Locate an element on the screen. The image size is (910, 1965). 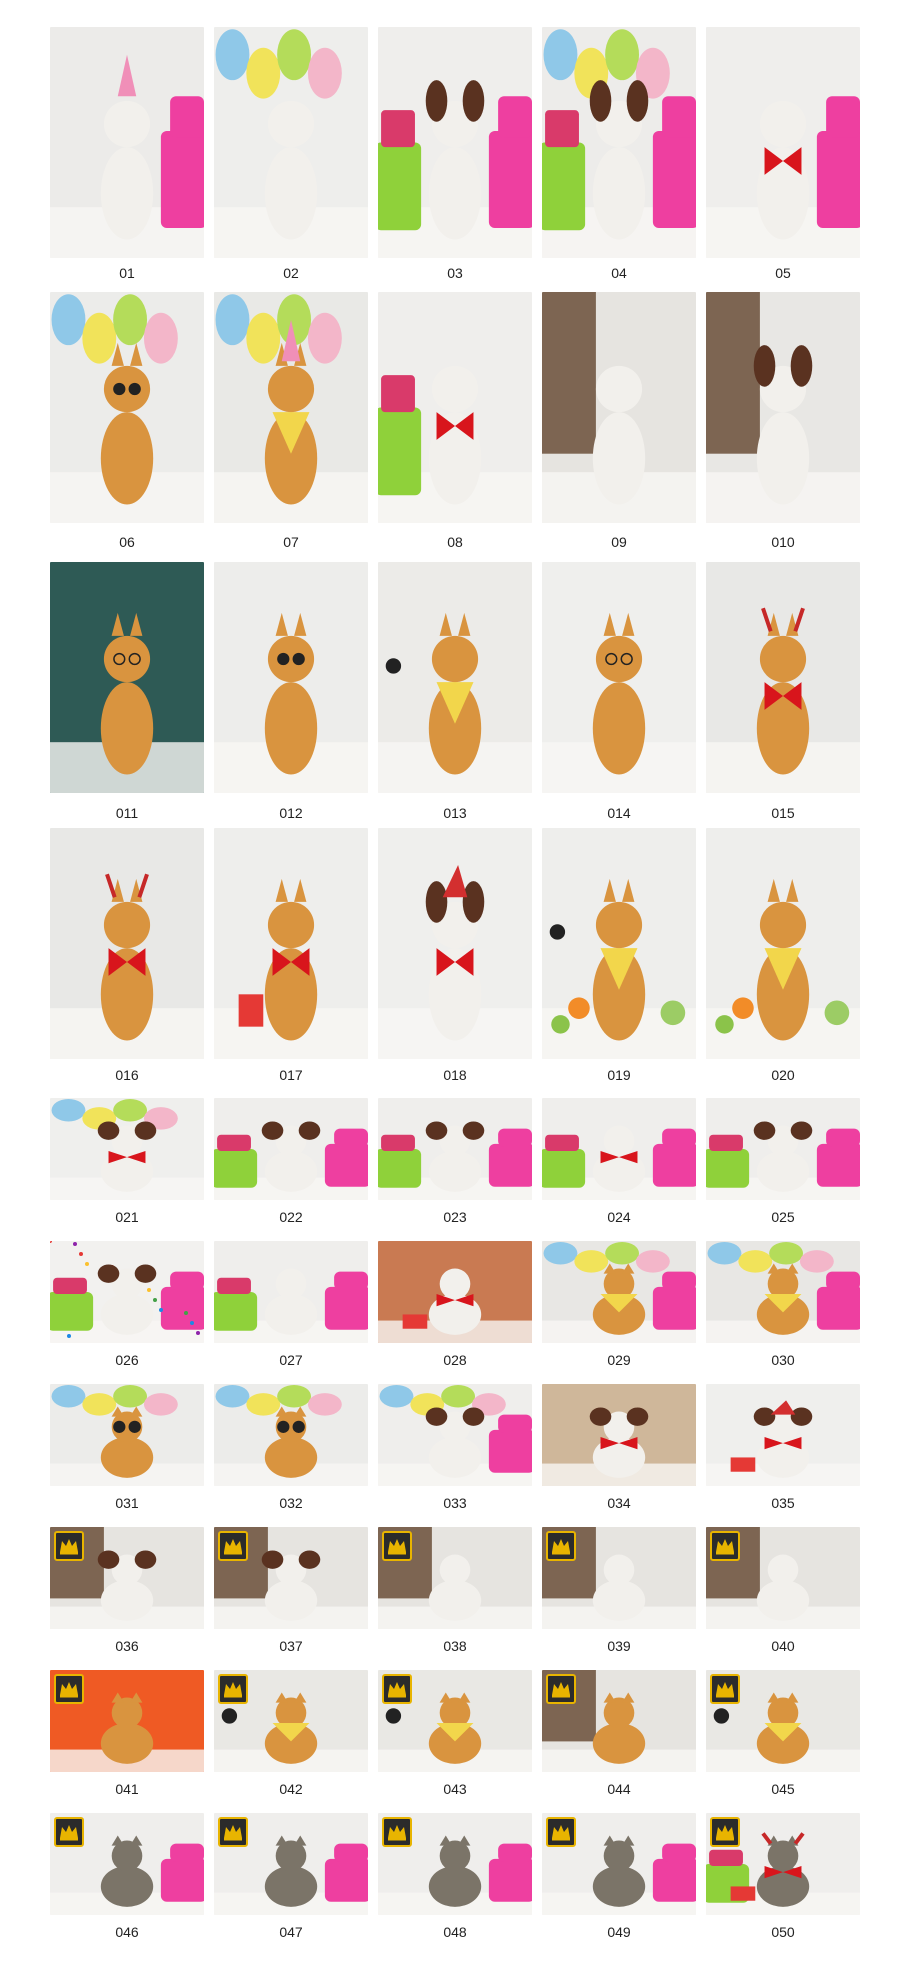
photo-number-label: 017 is located at coordinates (291, 1075).